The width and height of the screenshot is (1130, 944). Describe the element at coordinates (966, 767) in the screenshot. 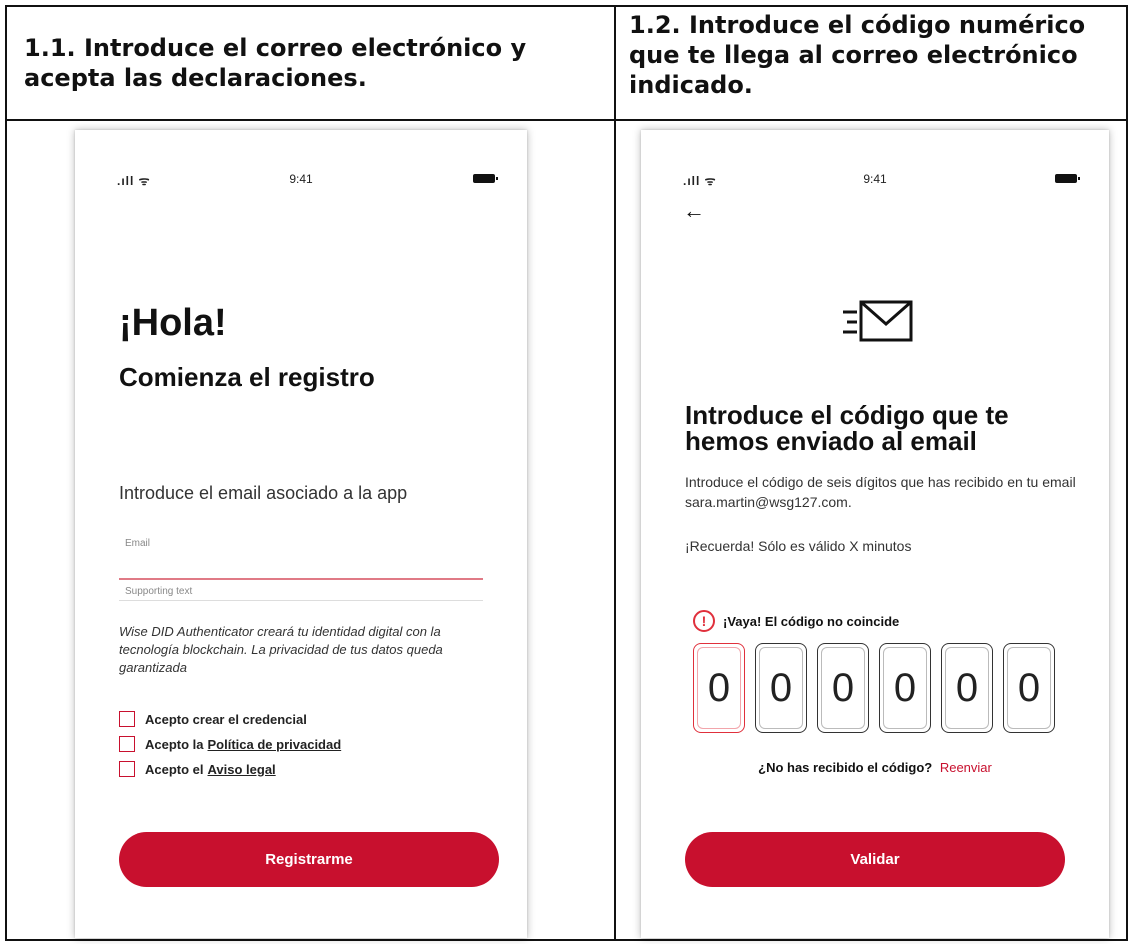

I see `resend-link: Reenviar` at that location.